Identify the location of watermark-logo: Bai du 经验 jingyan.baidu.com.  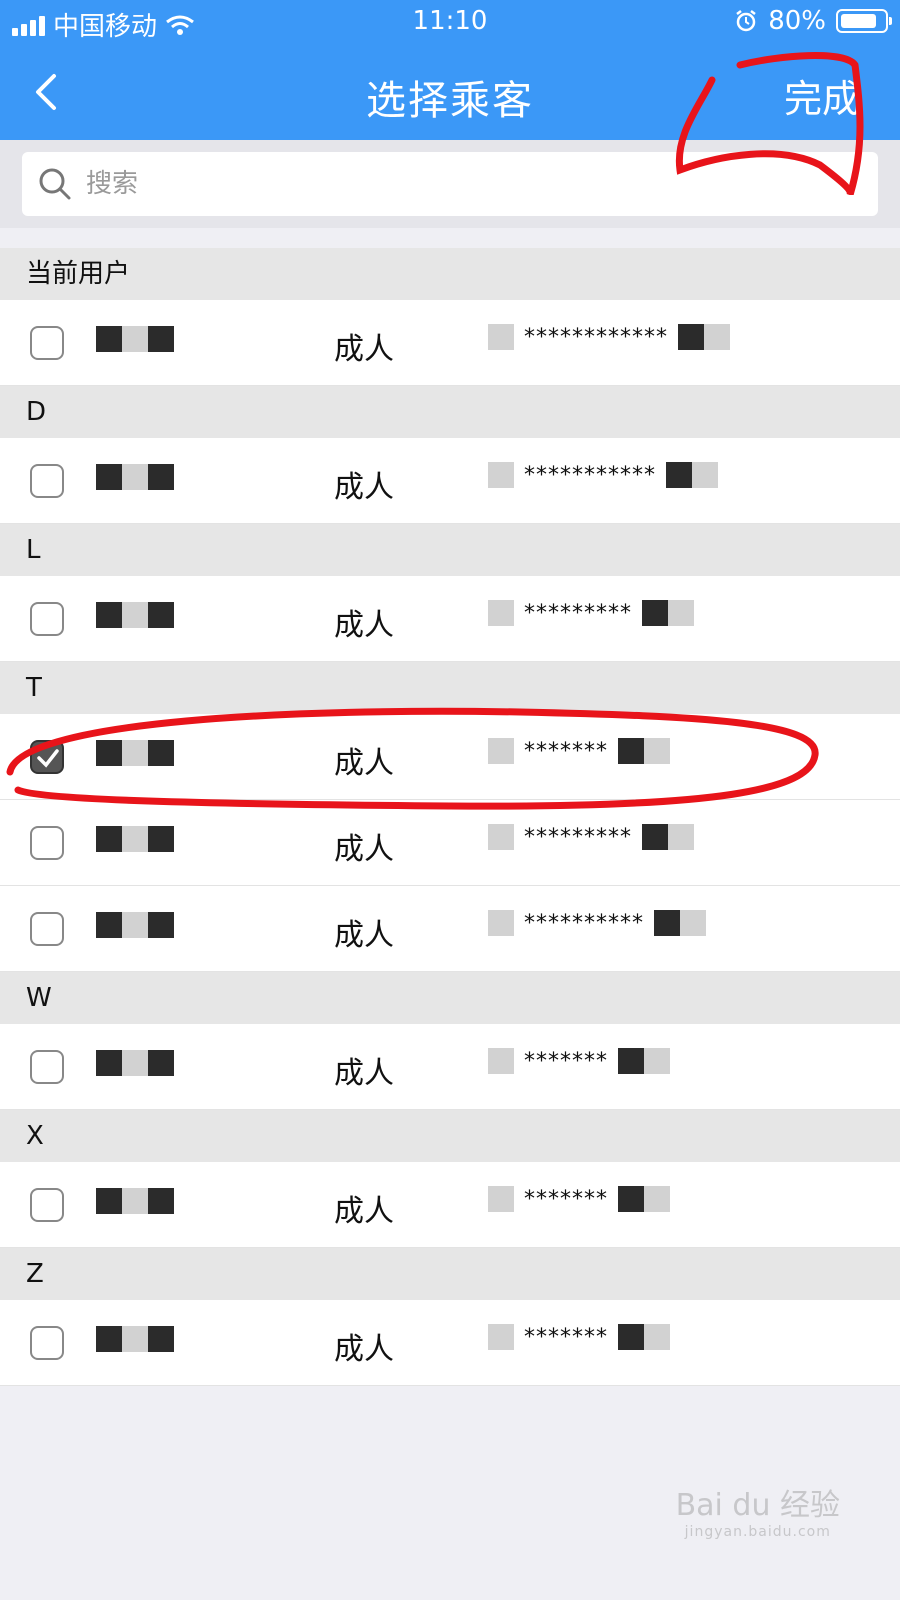
(758, 1510).